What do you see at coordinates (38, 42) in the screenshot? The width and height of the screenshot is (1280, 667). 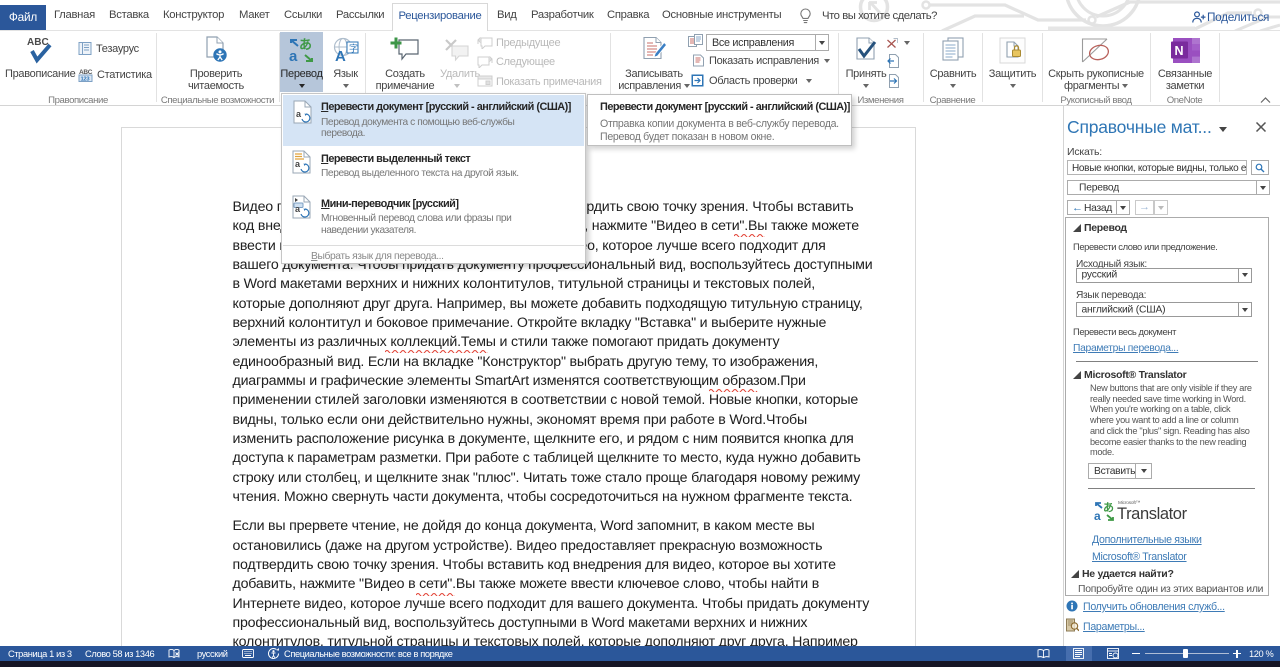 I see `svg-text: ABC` at bounding box center [38, 42].